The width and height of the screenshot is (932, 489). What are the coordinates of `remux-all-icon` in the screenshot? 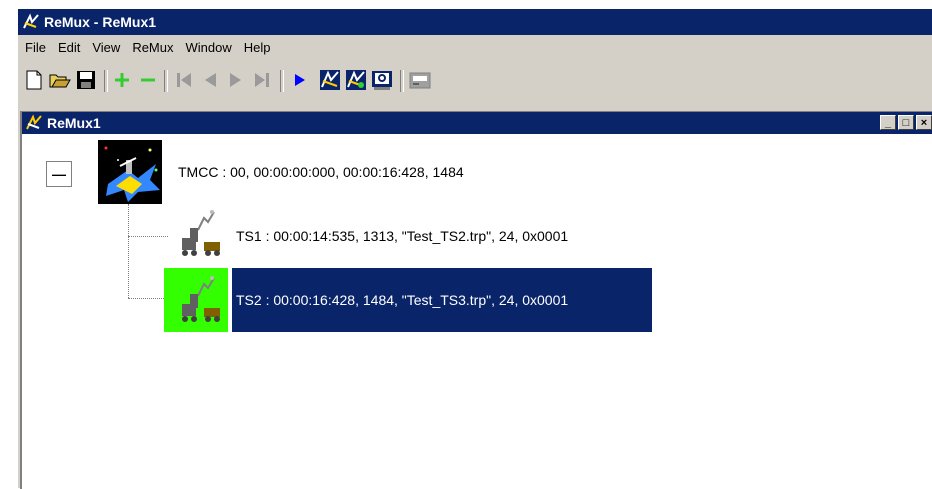 It's located at (356, 80).